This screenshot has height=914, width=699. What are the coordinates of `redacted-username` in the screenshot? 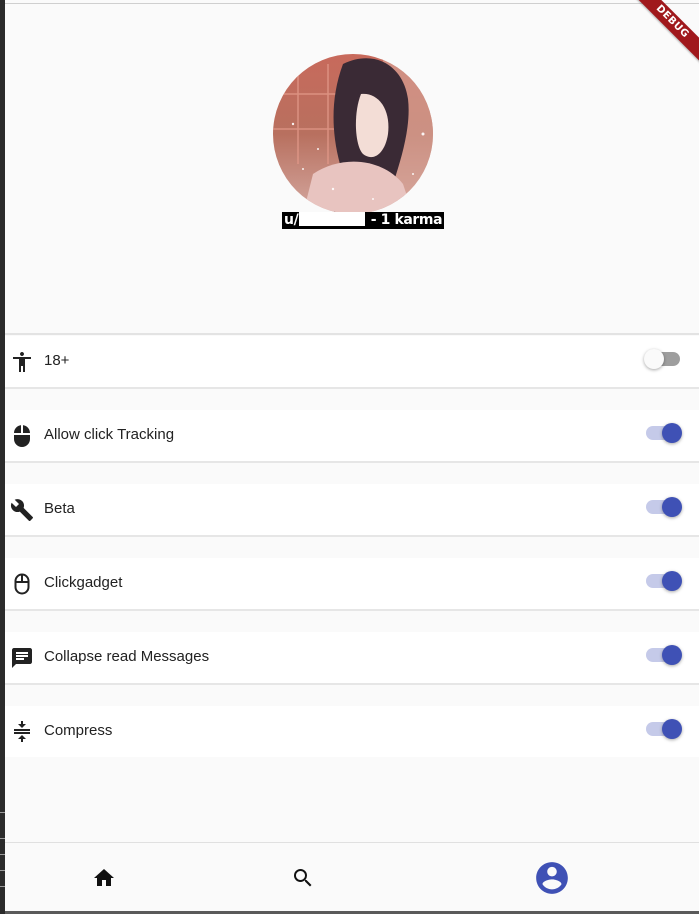 It's located at (332, 219).